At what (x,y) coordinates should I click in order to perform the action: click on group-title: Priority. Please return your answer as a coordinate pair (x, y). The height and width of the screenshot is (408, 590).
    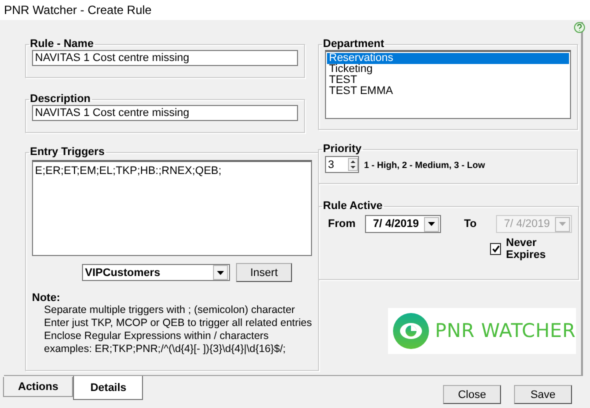
    Looking at the image, I should click on (342, 149).